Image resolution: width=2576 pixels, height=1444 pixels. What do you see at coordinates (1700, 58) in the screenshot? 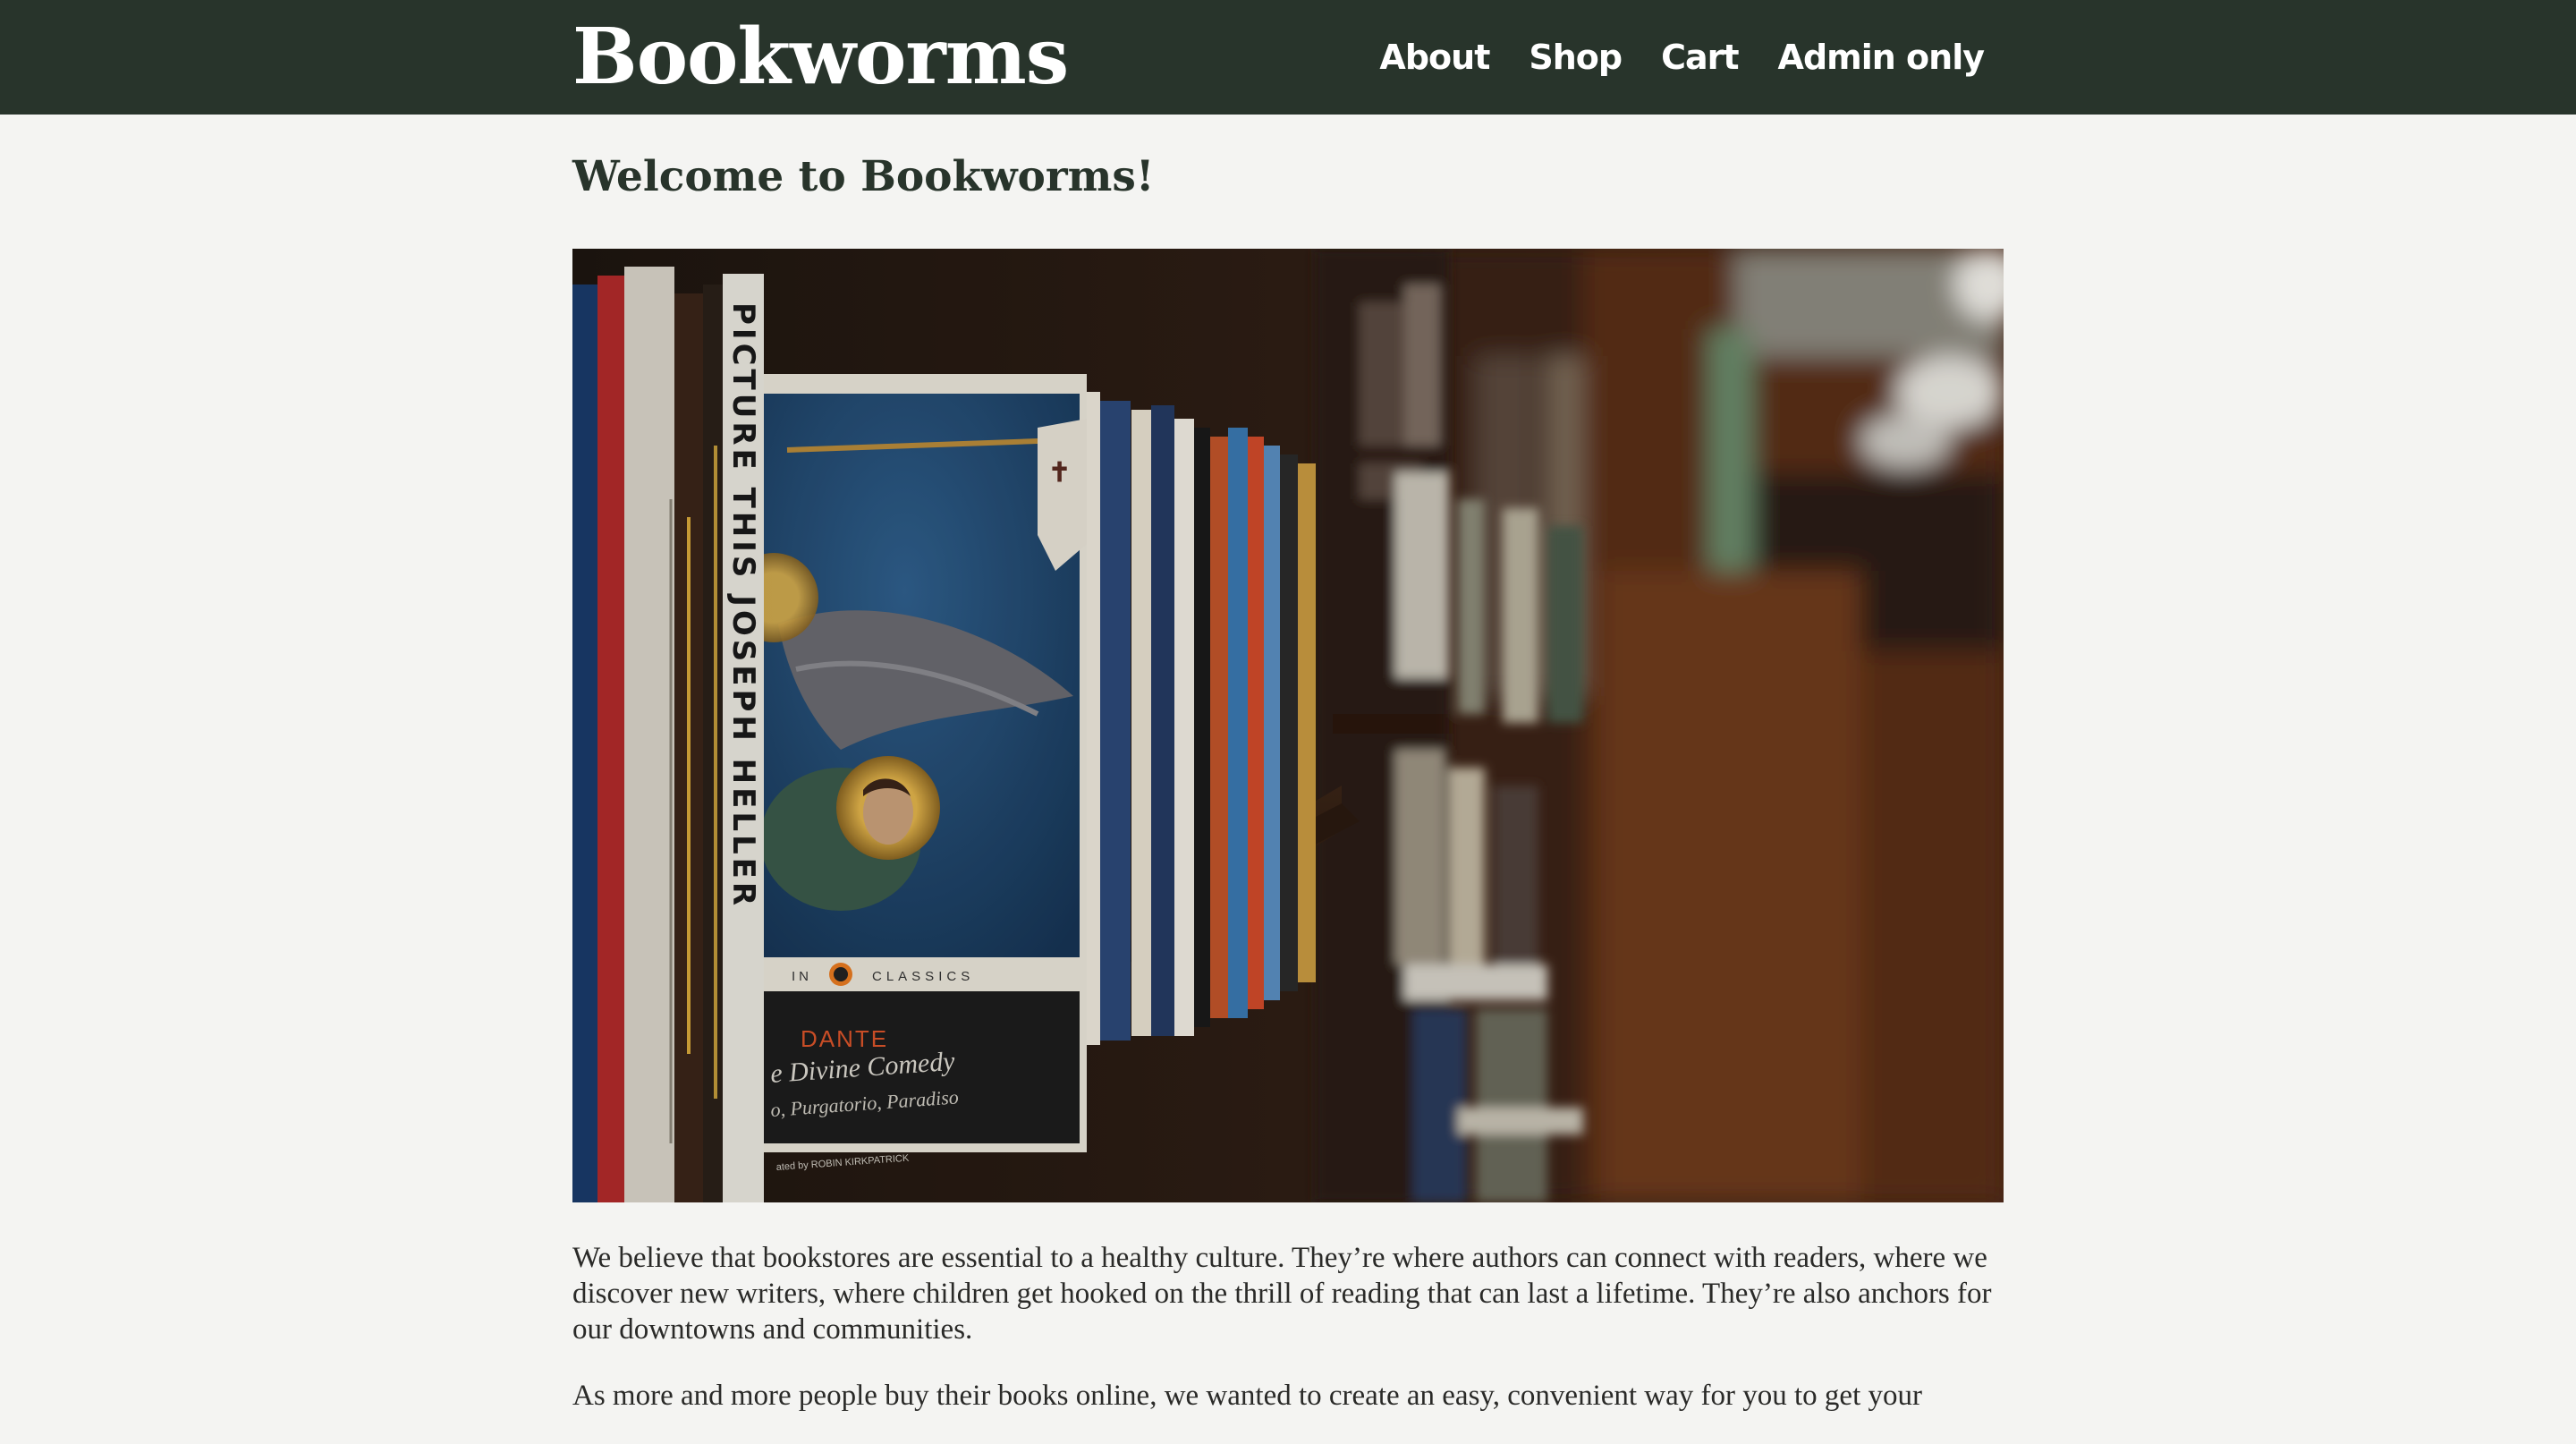
I see `nav-link-cart: Cart` at bounding box center [1700, 58].